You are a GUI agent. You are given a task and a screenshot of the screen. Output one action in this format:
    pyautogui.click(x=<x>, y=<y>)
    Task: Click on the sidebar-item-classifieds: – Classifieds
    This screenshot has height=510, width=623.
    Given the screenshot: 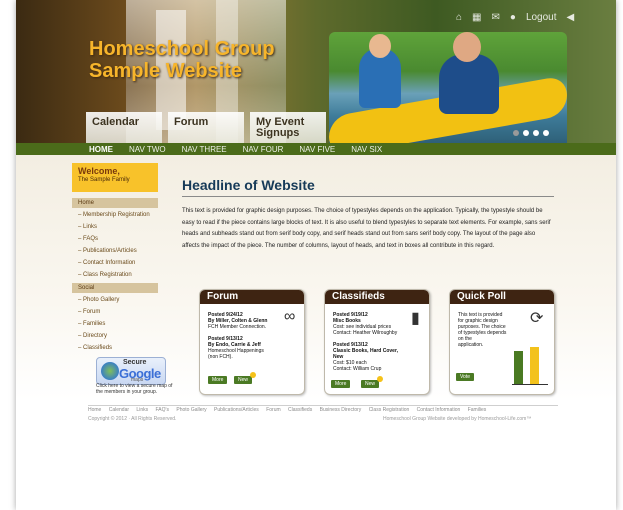 What is the action you would take?
    pyautogui.click(x=115, y=349)
    